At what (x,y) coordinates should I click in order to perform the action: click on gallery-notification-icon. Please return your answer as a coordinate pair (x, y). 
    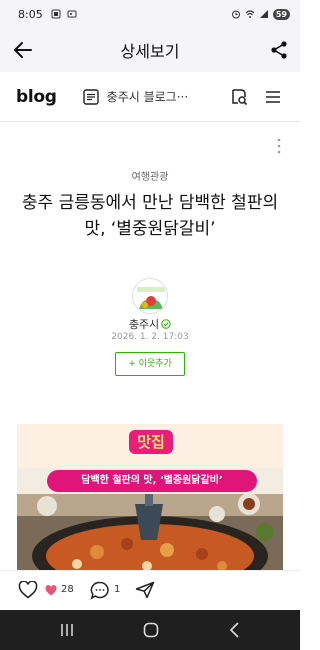
    Looking at the image, I should click on (56, 14).